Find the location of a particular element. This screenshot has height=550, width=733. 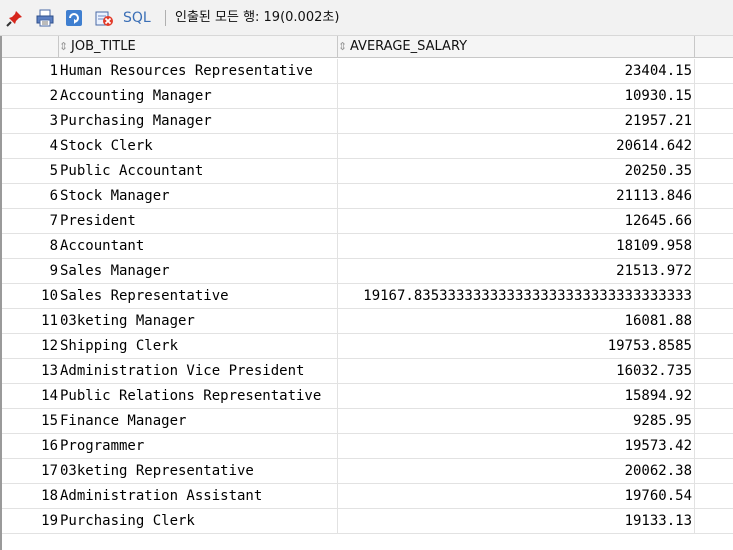

cell-job-title: Purchasing Clerk is located at coordinates (198, 521).